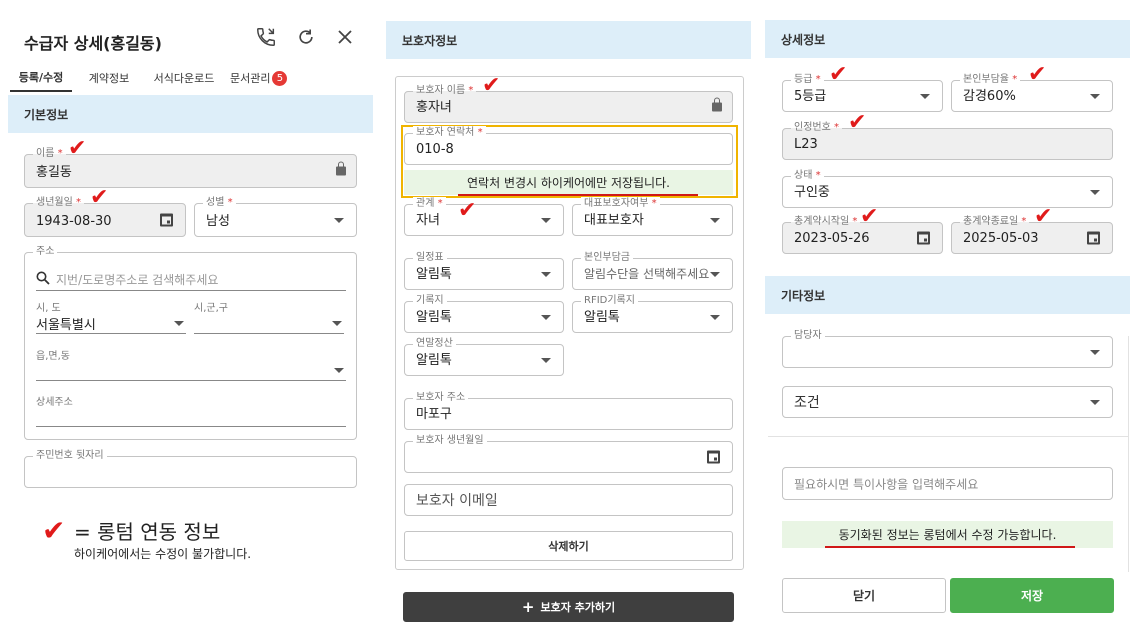 The width and height of the screenshot is (1140, 638). I want to click on gender-value: 남성, so click(218, 221).